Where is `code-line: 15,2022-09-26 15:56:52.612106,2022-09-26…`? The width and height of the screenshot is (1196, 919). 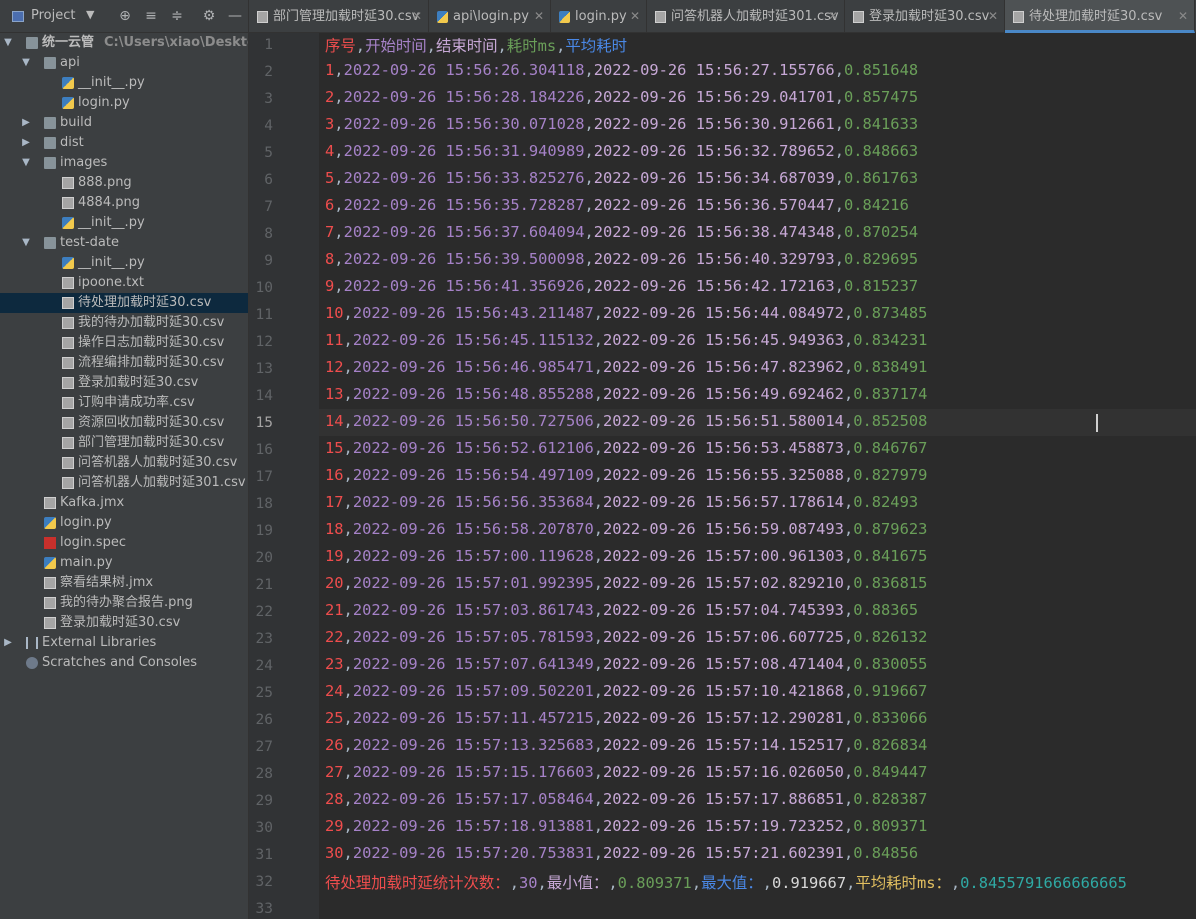
code-line: 15,2022-09-26 15:56:52.612106,2022-09-26… is located at coordinates (626, 448).